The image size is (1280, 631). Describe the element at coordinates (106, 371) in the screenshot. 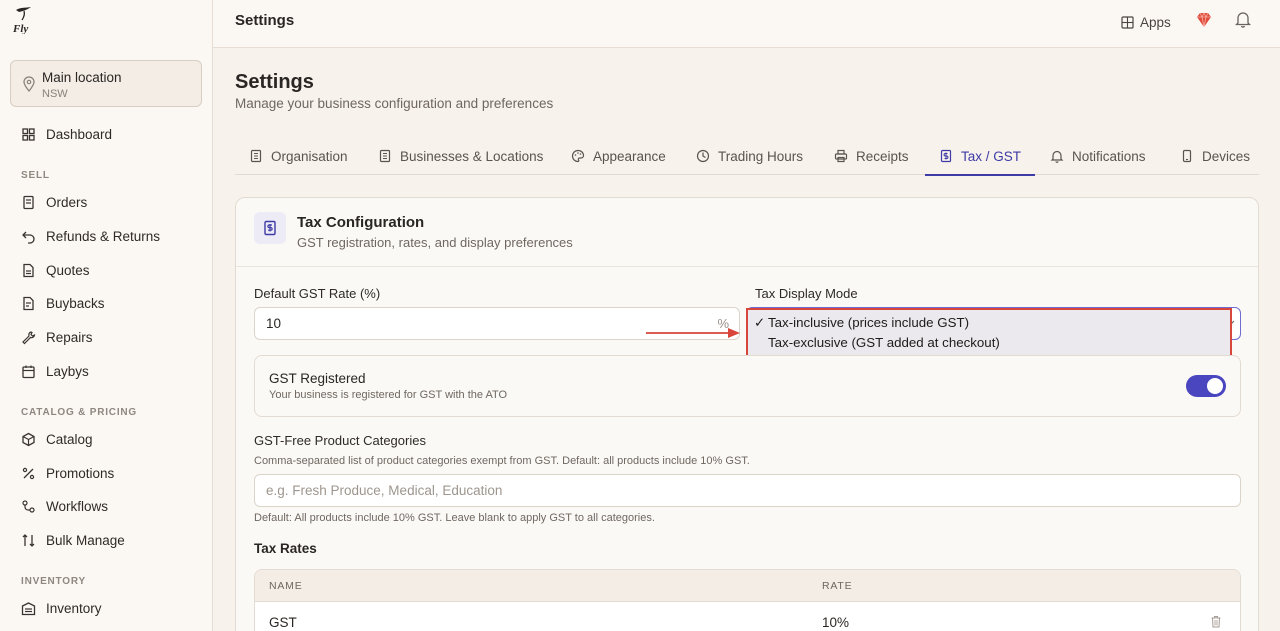

I see `sidebar-item-laybys: Laybys` at that location.